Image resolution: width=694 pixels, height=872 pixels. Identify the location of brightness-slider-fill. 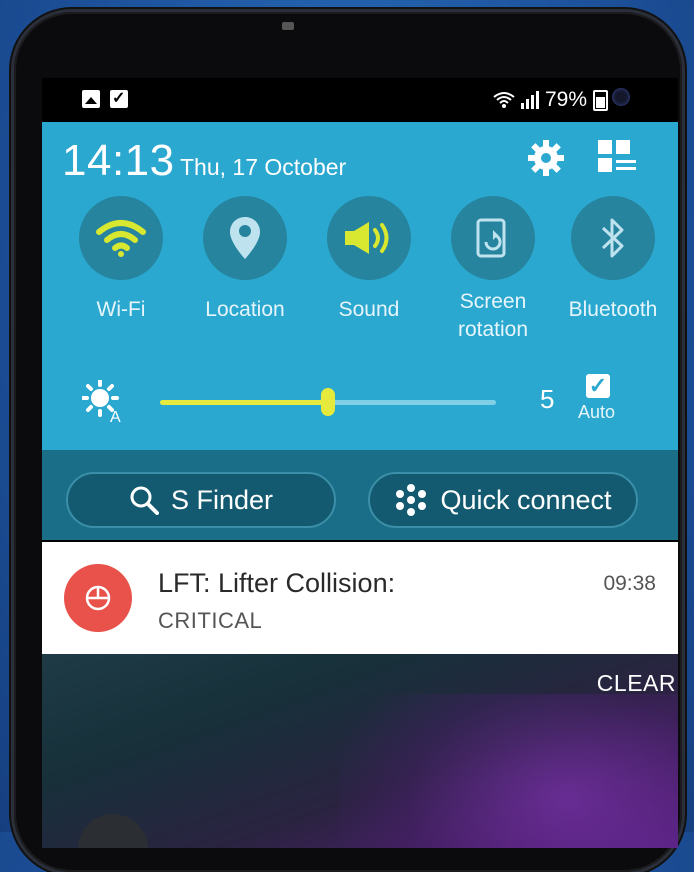
(244, 402).